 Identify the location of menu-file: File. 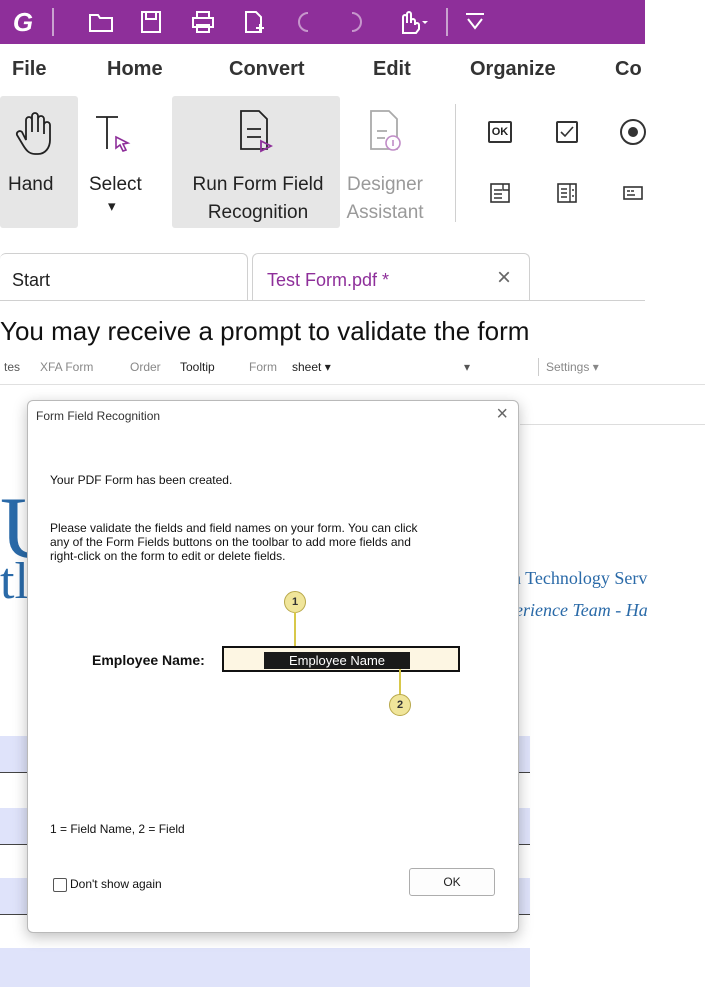
(29, 69).